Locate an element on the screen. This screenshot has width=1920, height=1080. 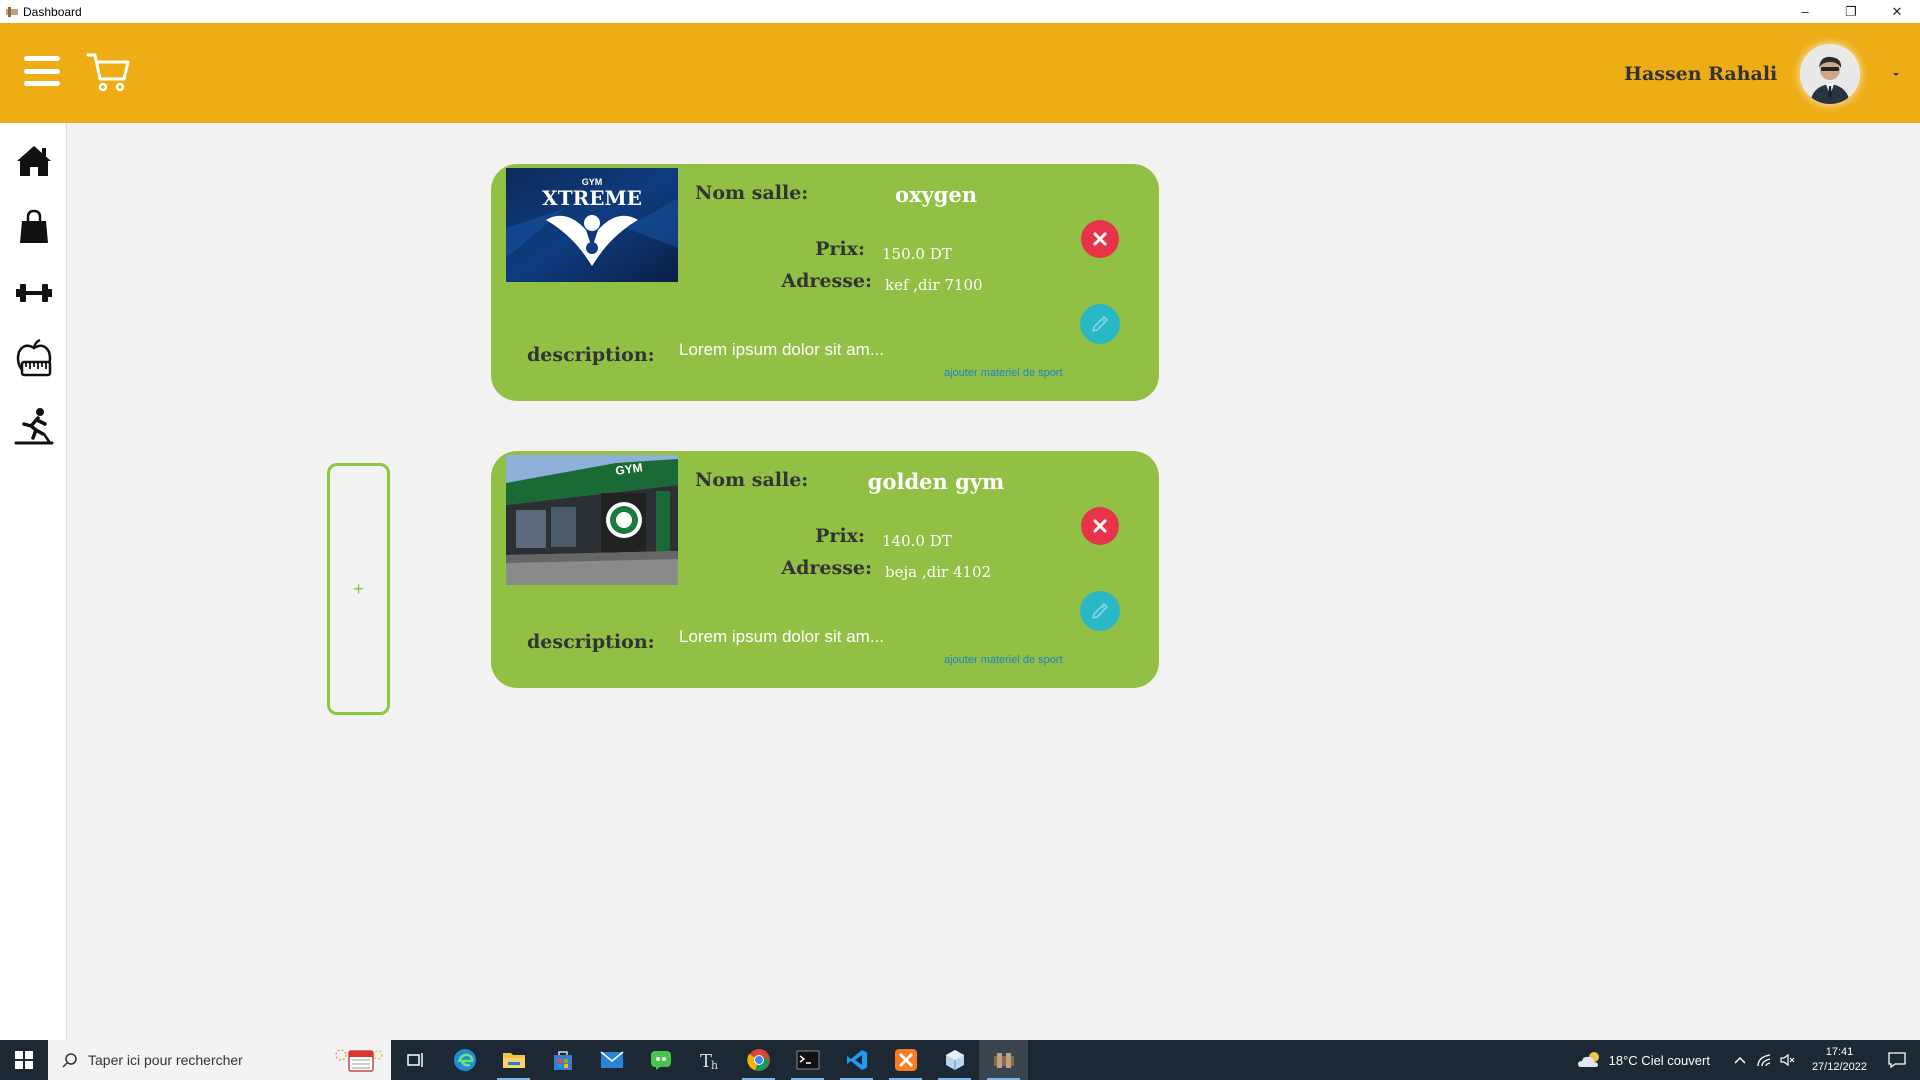
search-placeholder: Taper ici pour rechercher is located at coordinates (165, 1060).